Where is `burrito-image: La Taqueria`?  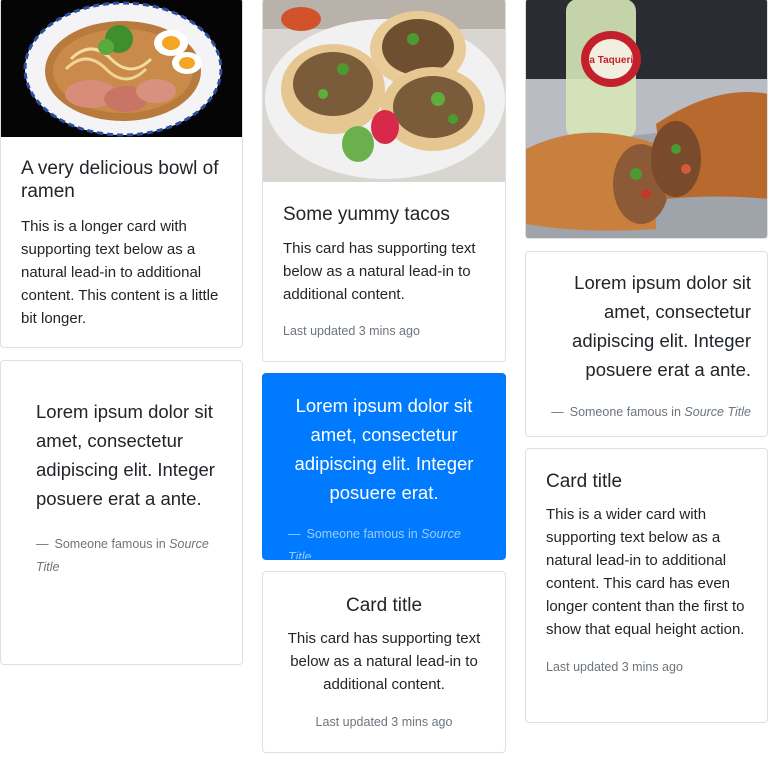
burrito-image: La Taqueria is located at coordinates (646, 119).